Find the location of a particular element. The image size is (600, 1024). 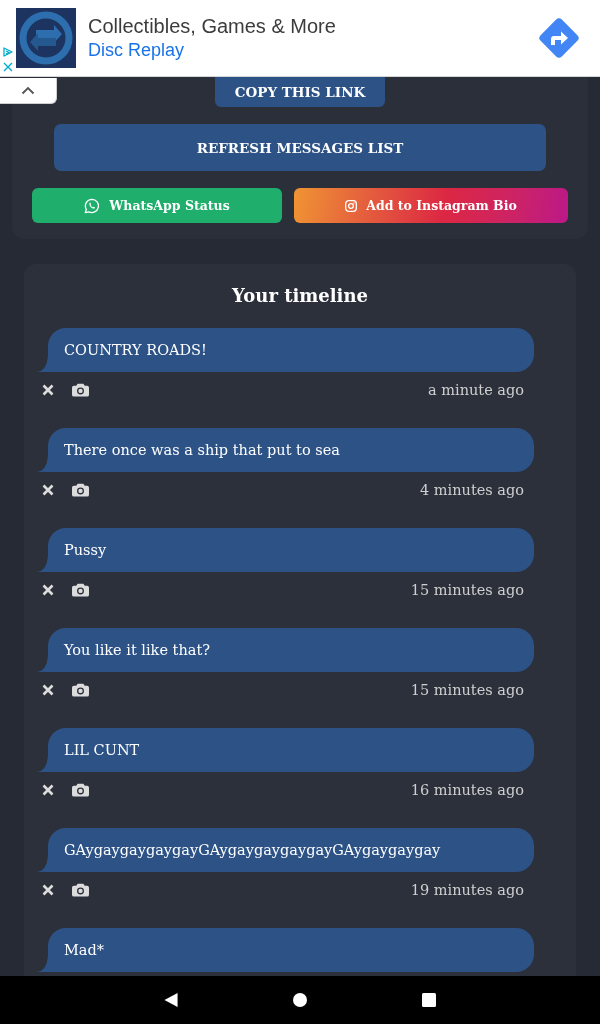

message-bubble: Pussy is located at coordinates (286, 550).